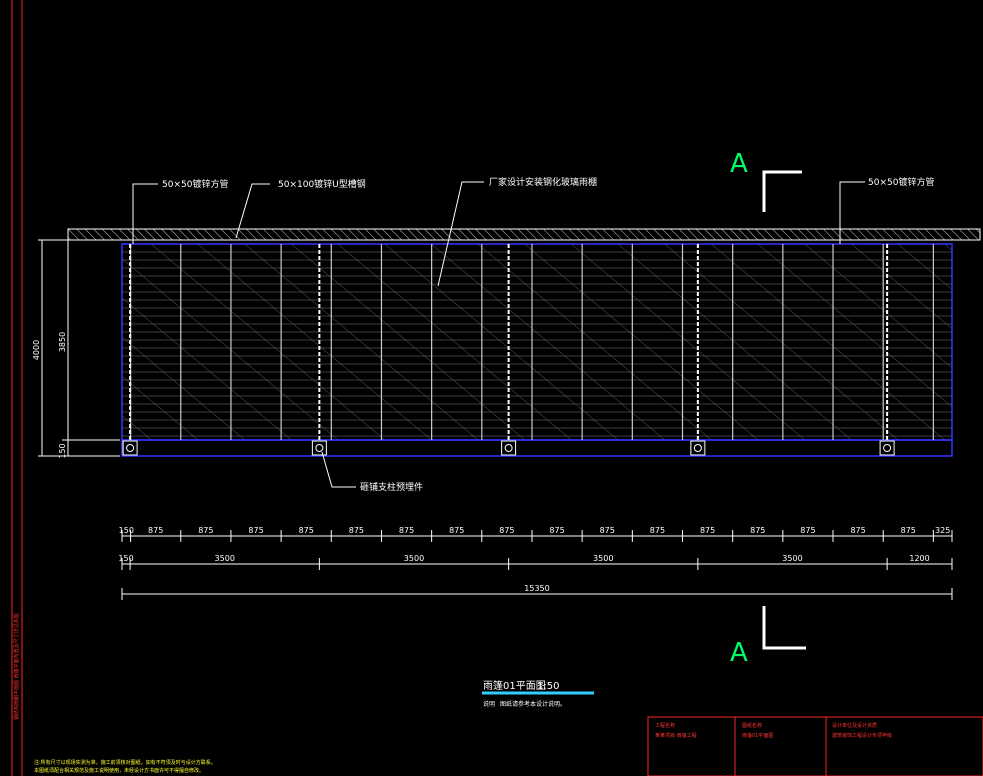 This screenshot has width=983, height=776. Describe the element at coordinates (195, 184) in the screenshot. I see `callout-tube-left: 50×50镀锌方管` at that location.